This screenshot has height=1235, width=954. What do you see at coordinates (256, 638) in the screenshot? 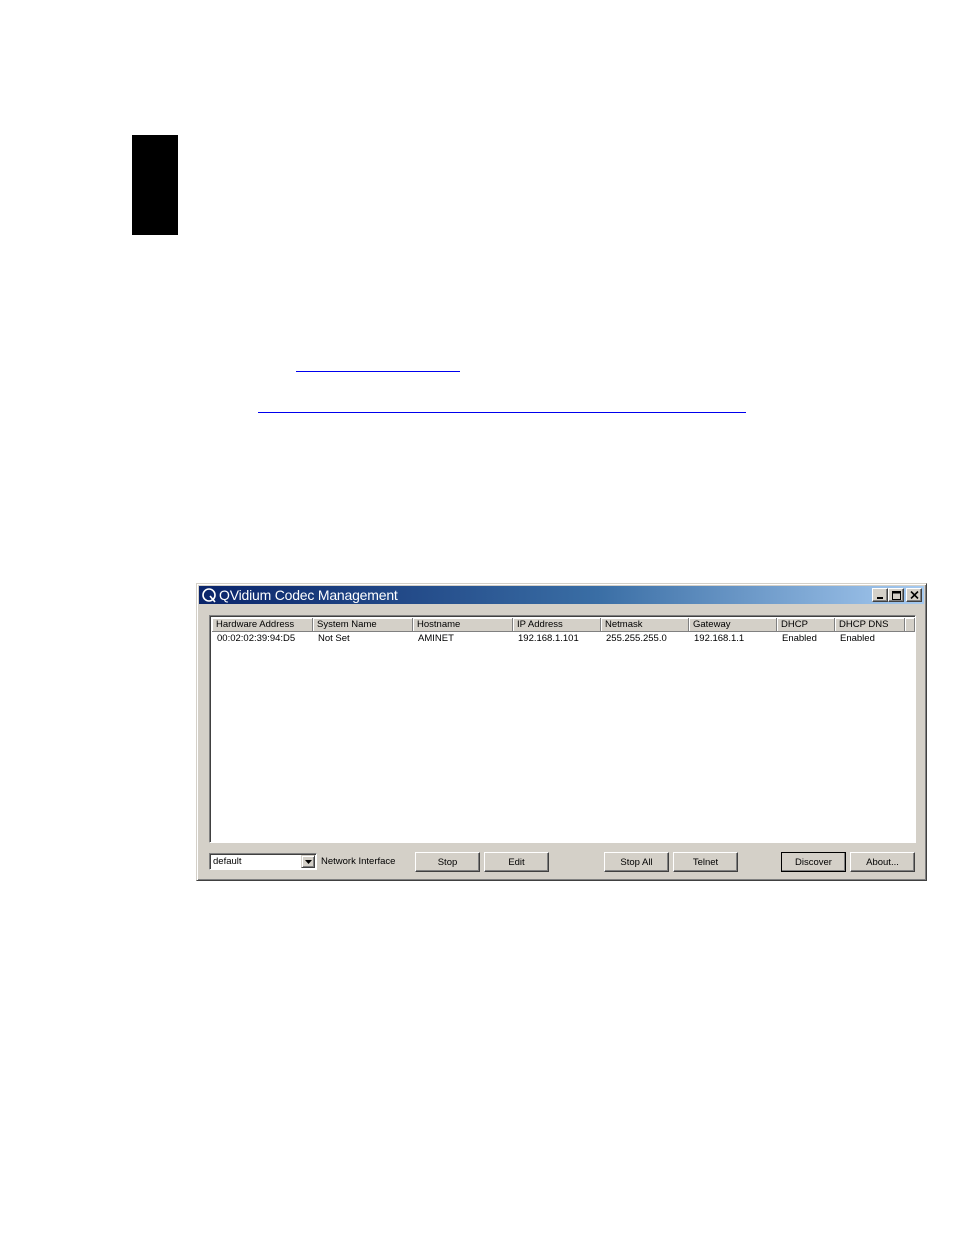
I see `cell-hardware-address: 00:02:02:39:94:D5` at bounding box center [256, 638].